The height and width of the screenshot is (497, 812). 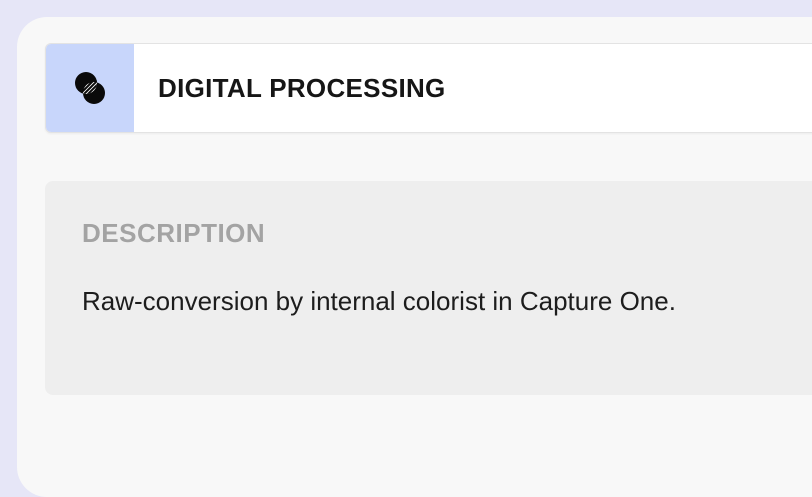 What do you see at coordinates (174, 233) in the screenshot?
I see `description-label: DESCRIPTION` at bounding box center [174, 233].